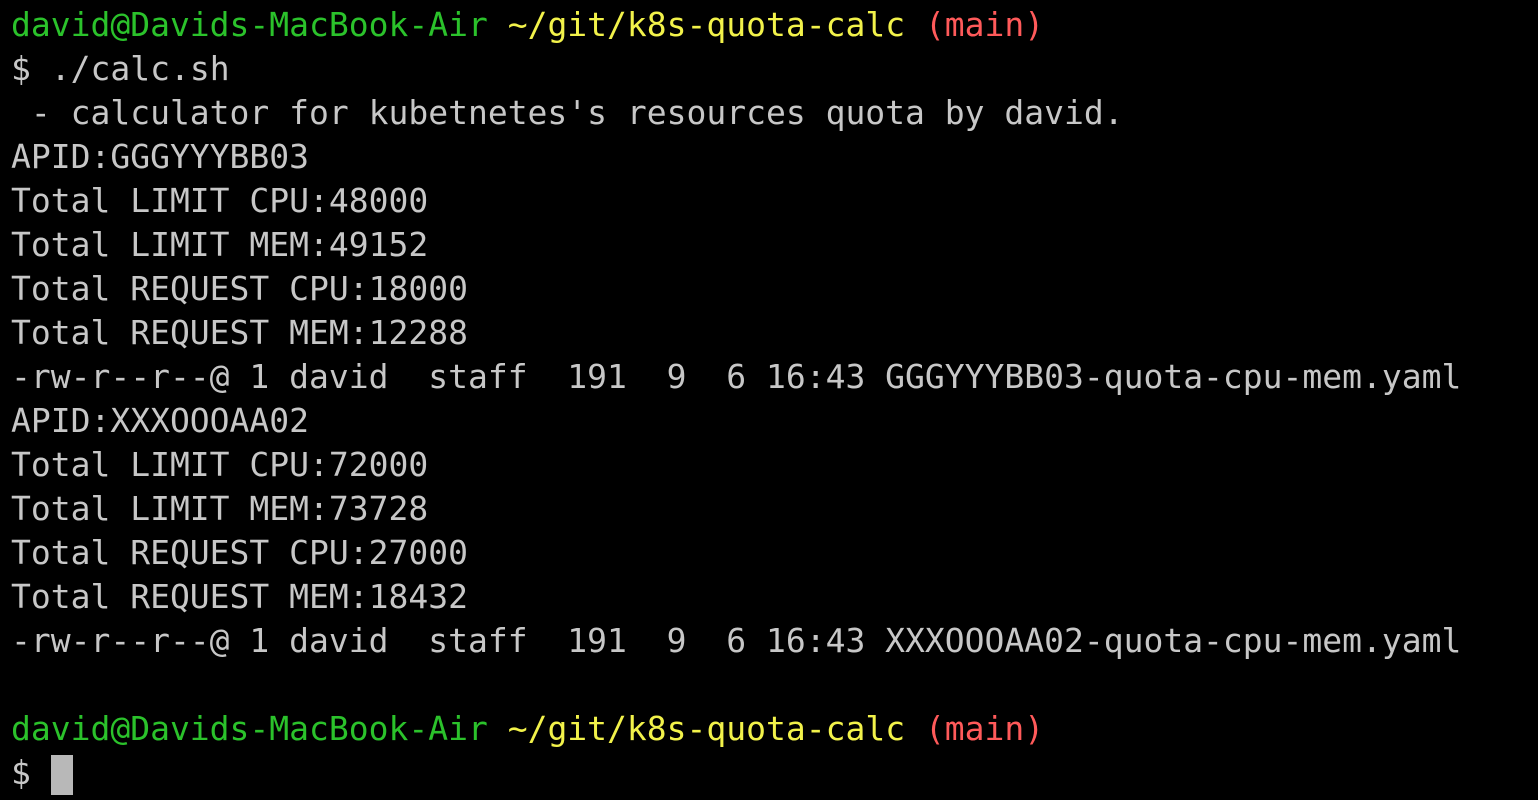  What do you see at coordinates (140, 68) in the screenshot?
I see `command-text: ./calc.sh` at bounding box center [140, 68].